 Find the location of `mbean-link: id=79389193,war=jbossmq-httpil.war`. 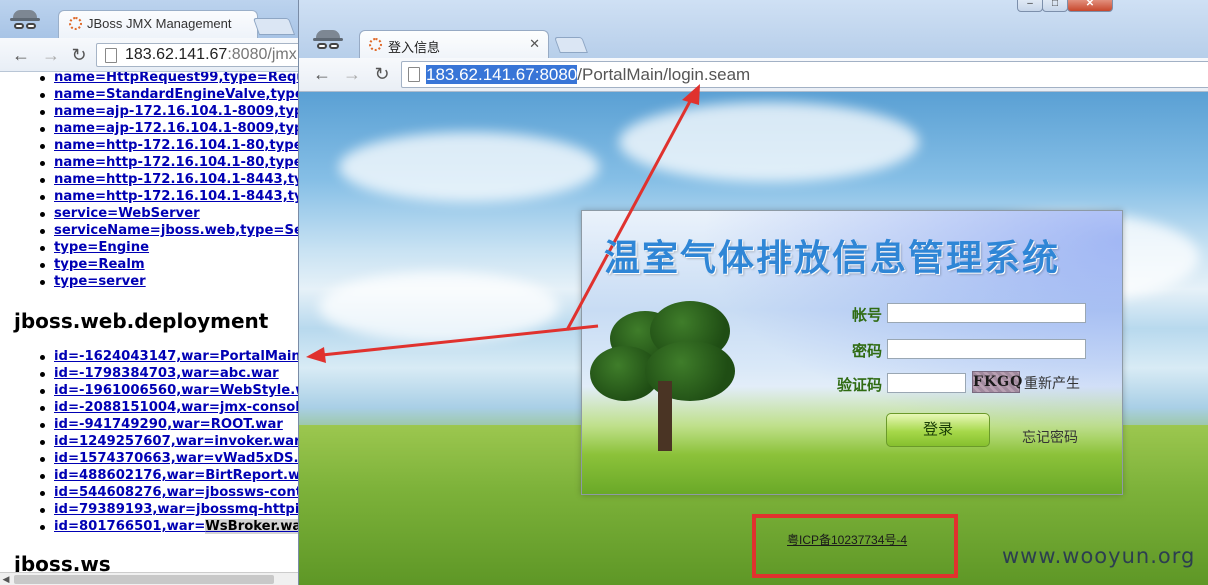

mbean-link: id=79389193,war=jbossmq-httpil.war is located at coordinates (176, 509).